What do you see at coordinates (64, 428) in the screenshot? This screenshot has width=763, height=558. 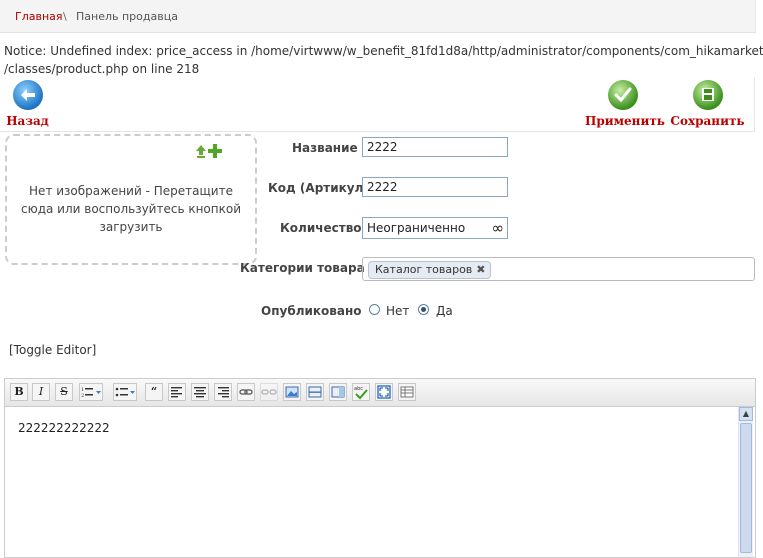 I see `editor-content: 222222222222` at bounding box center [64, 428].